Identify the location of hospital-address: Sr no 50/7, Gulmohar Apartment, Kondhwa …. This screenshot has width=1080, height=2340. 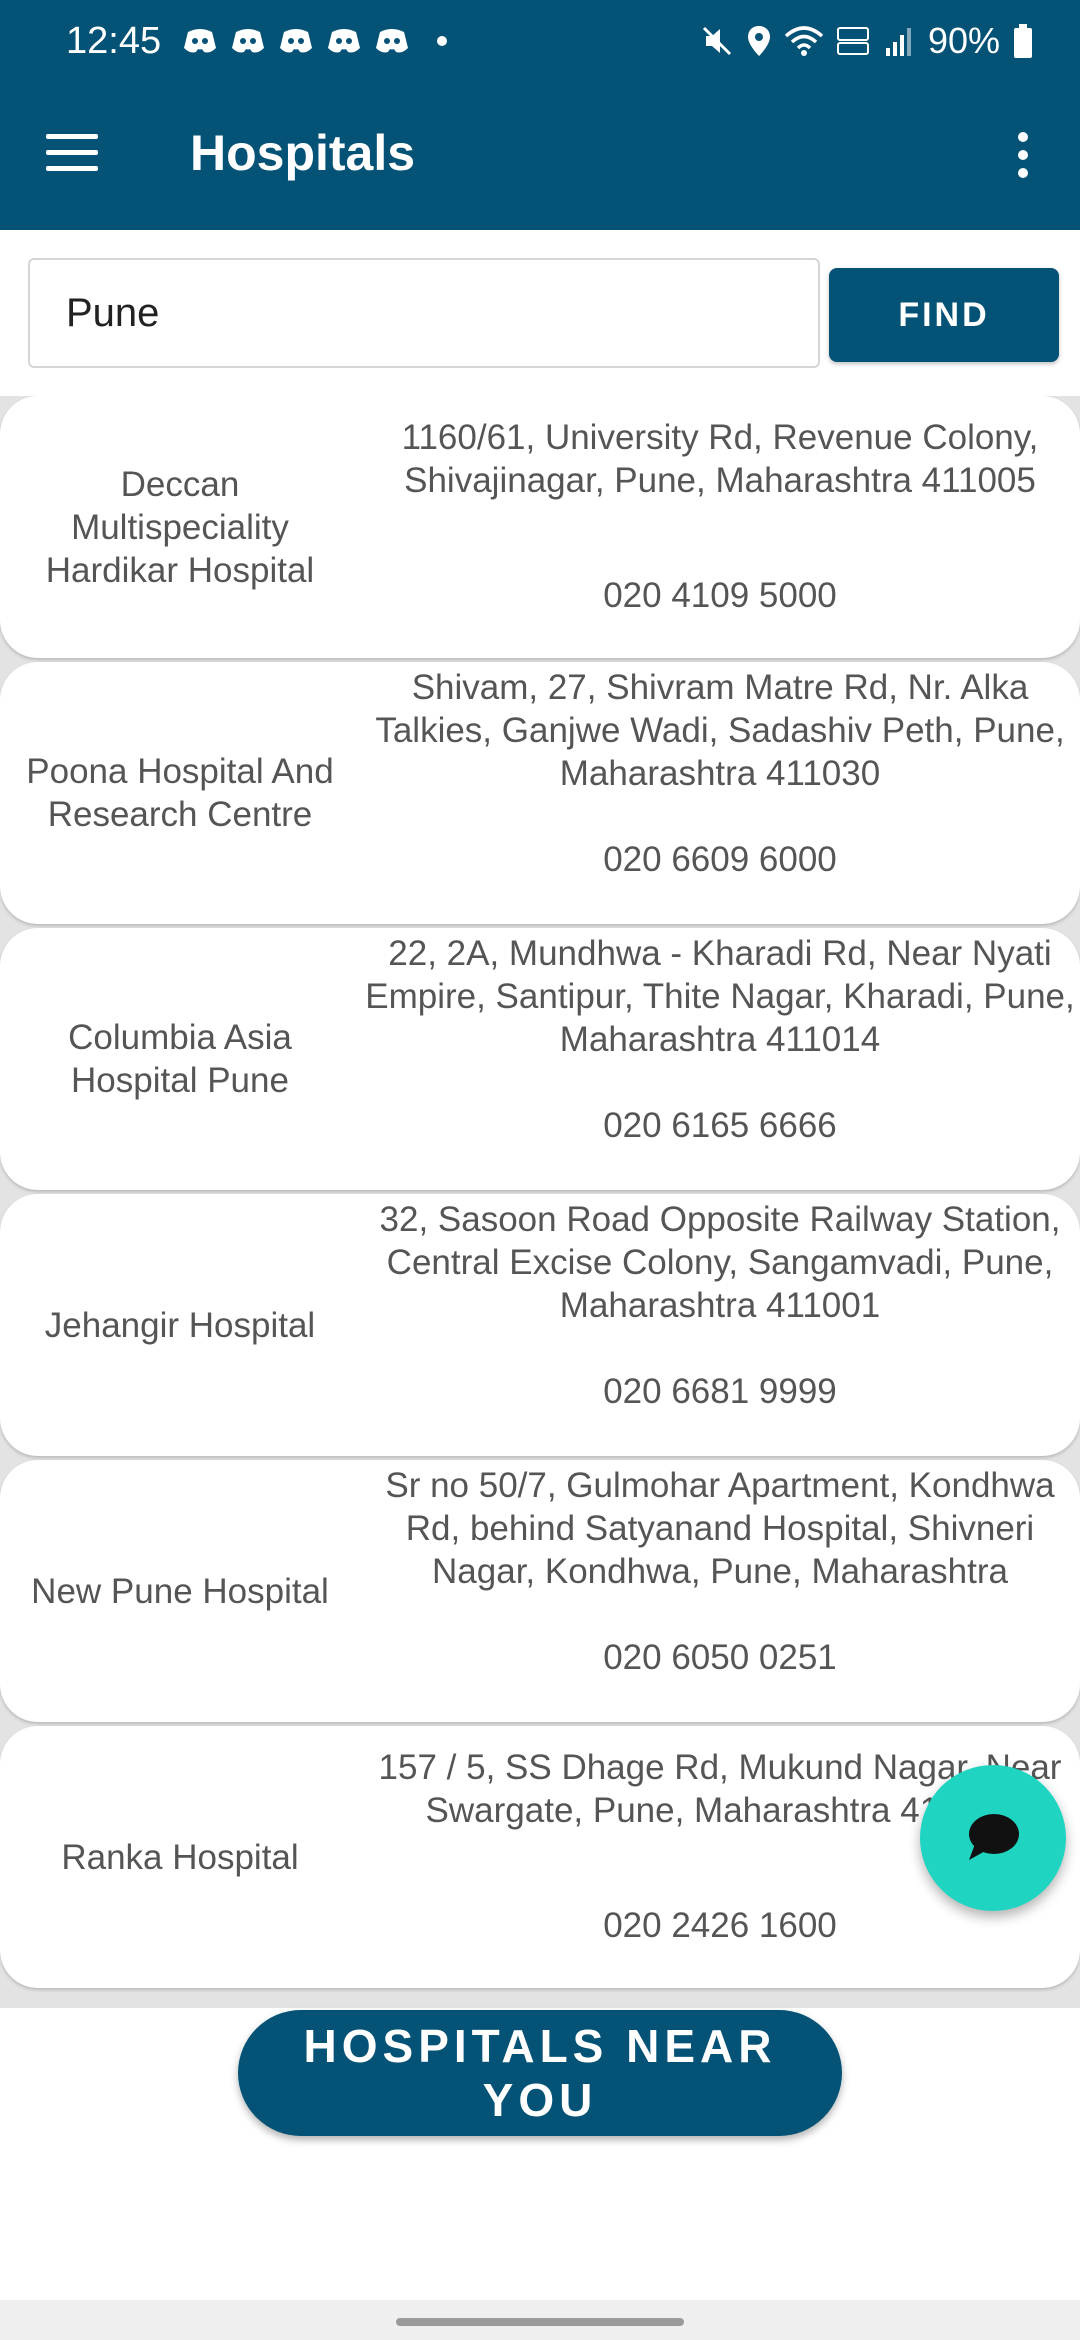
(720, 1528).